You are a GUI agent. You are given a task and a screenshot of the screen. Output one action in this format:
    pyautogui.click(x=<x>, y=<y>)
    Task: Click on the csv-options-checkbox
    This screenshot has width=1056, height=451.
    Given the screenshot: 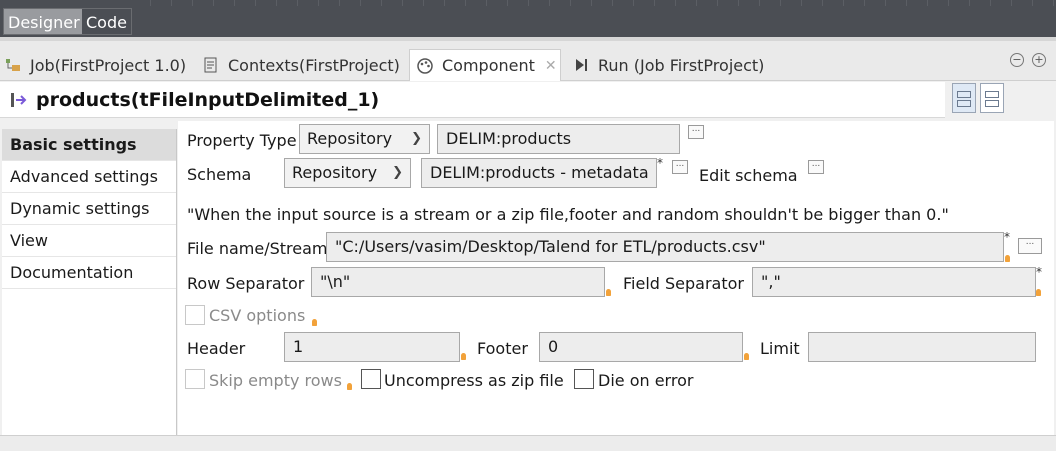 What is the action you would take?
    pyautogui.click(x=195, y=315)
    